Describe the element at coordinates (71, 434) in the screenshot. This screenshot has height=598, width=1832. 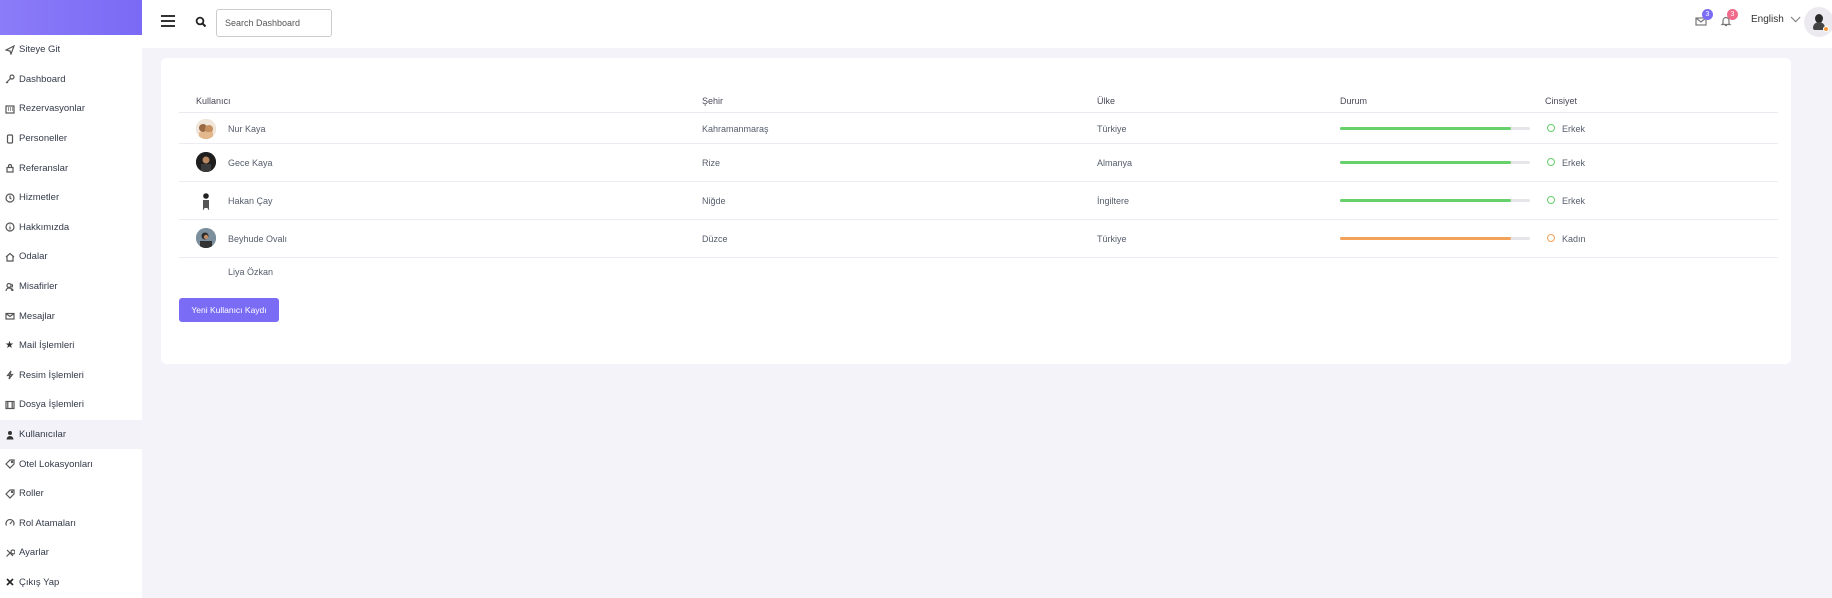
I see `sidebar-item-kullanicilar: Kullanıcılar` at that location.